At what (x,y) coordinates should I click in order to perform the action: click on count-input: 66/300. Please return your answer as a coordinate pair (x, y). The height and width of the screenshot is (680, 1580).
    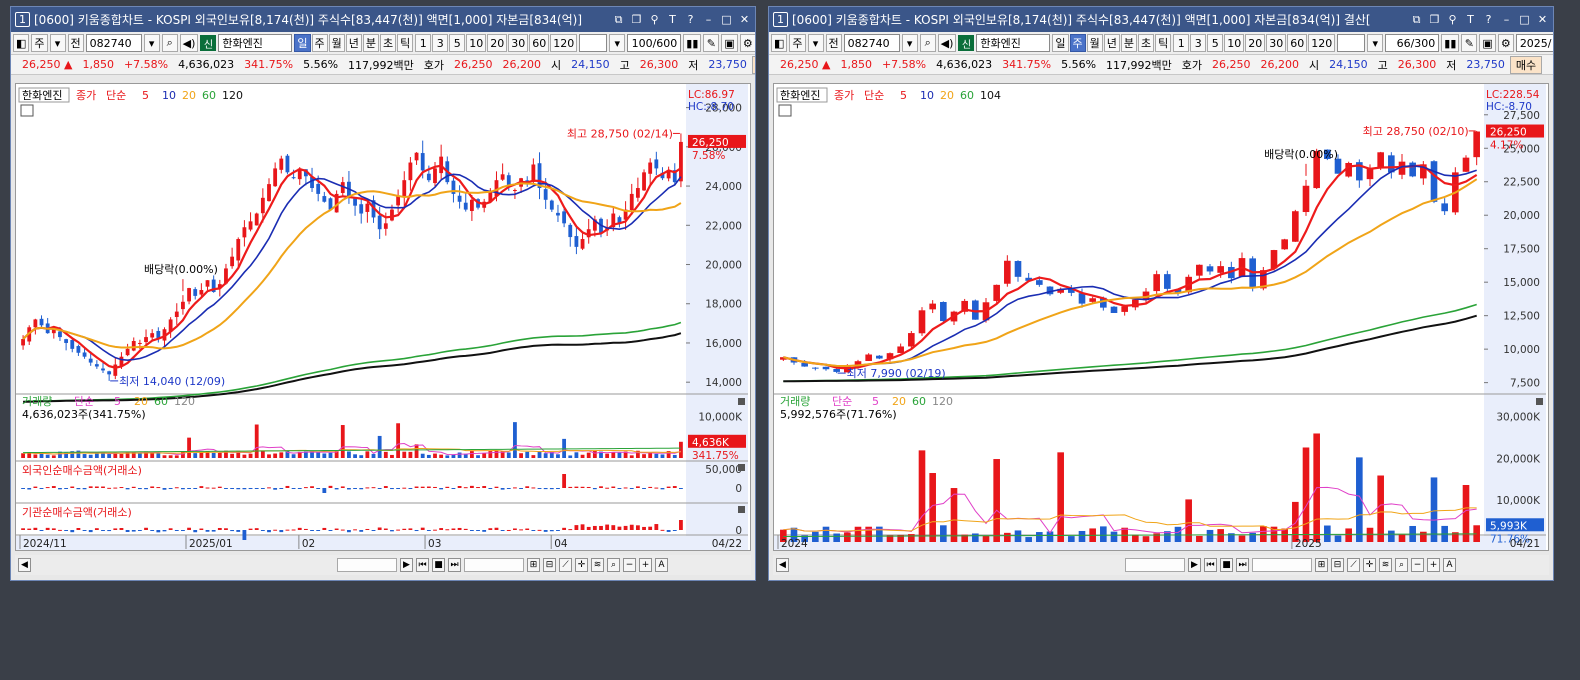
    Looking at the image, I should click on (1412, 43).